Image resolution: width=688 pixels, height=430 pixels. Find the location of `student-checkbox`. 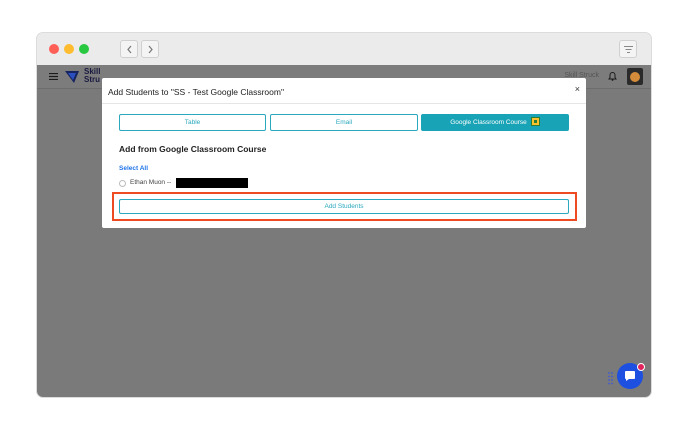

student-checkbox is located at coordinates (122, 183).